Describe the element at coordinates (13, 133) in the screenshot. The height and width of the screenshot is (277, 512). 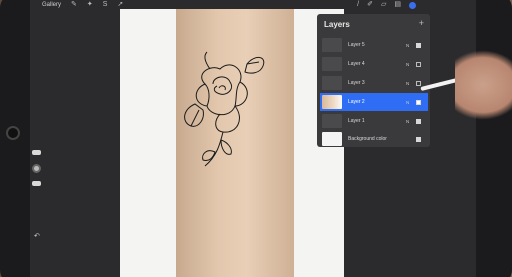
I see `home-button` at that location.